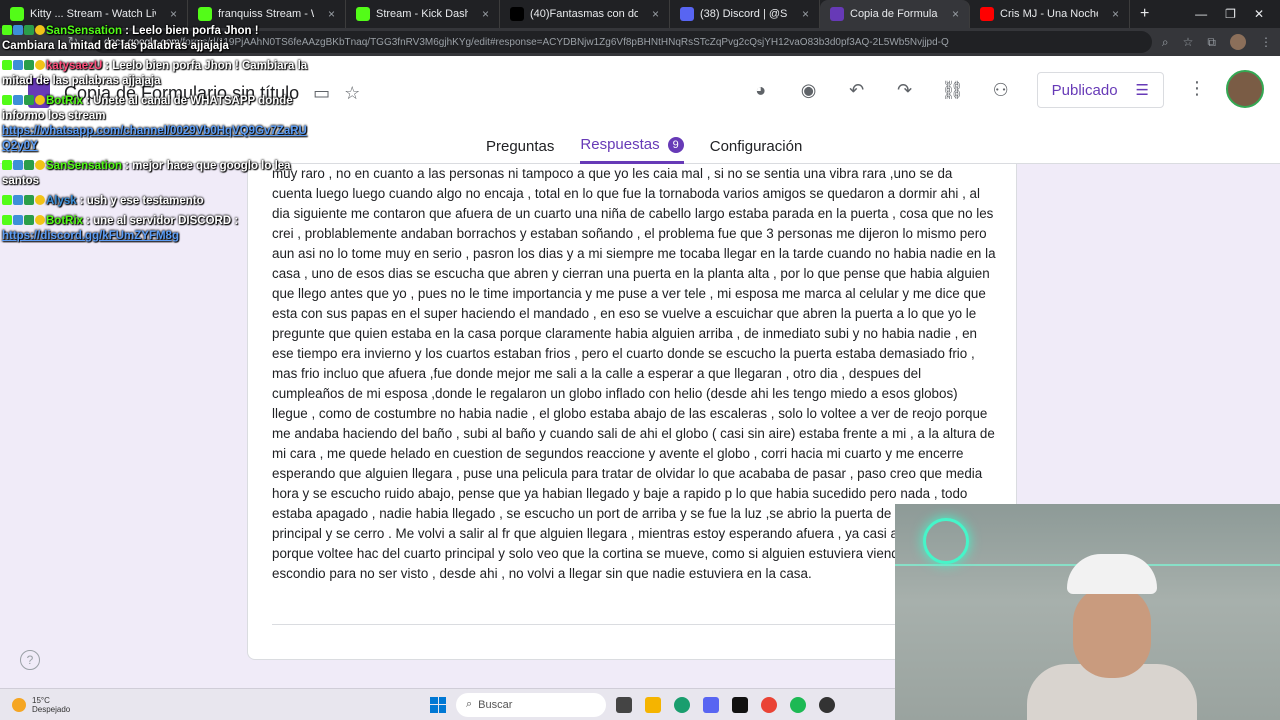 Image resolution: width=1280 pixels, height=720 pixels. Describe the element at coordinates (438, 704) in the screenshot. I see `windows-start-icon` at that location.